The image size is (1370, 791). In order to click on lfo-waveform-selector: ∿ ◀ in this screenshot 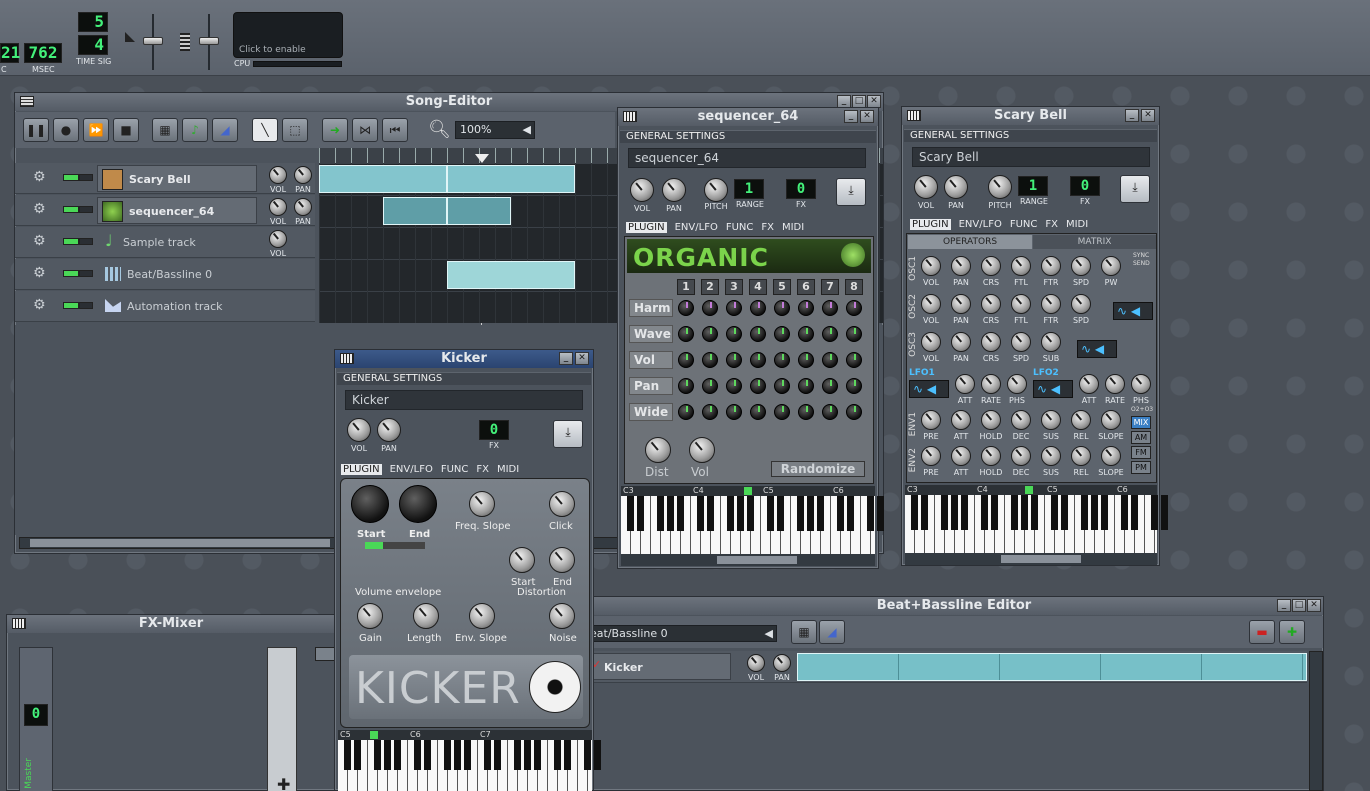, I will do `click(929, 389)`.